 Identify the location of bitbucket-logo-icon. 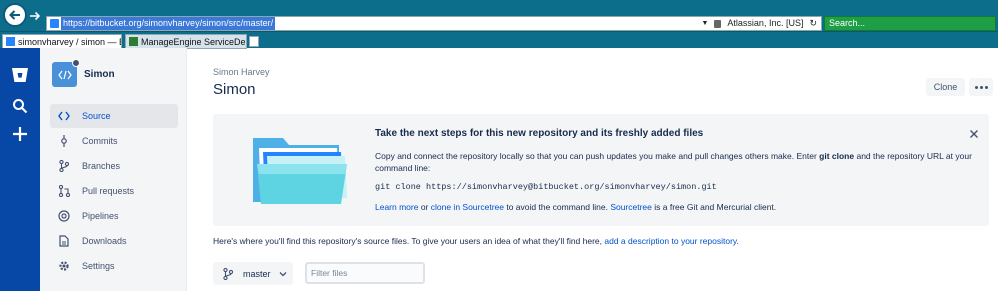
(20, 75).